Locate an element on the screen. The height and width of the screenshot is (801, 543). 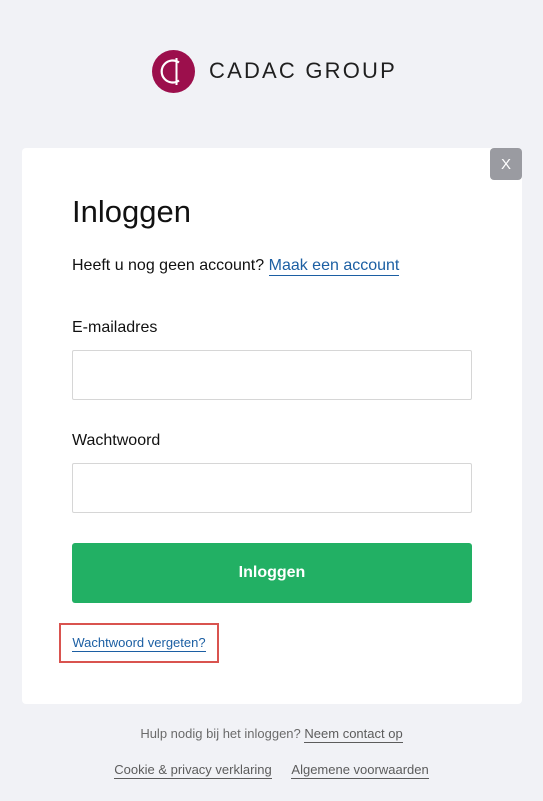
create-account-link: Maak een account is located at coordinates (334, 266).